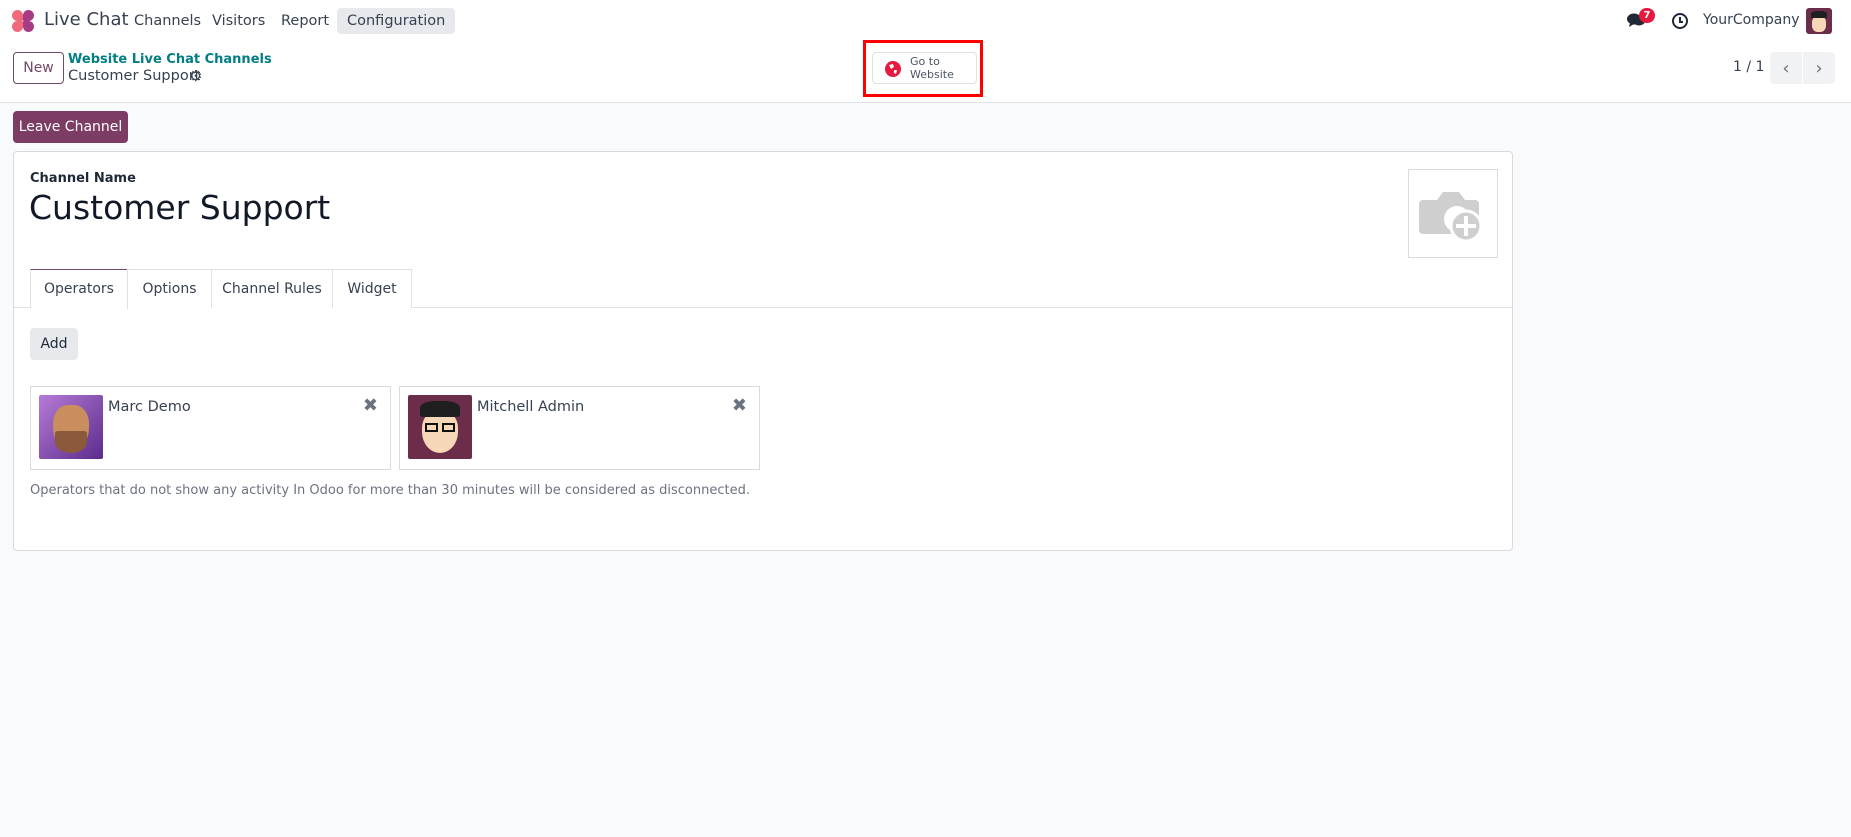 The height and width of the screenshot is (837, 1851). Describe the element at coordinates (195, 76) in the screenshot. I see `gear-icon: ⚙` at that location.